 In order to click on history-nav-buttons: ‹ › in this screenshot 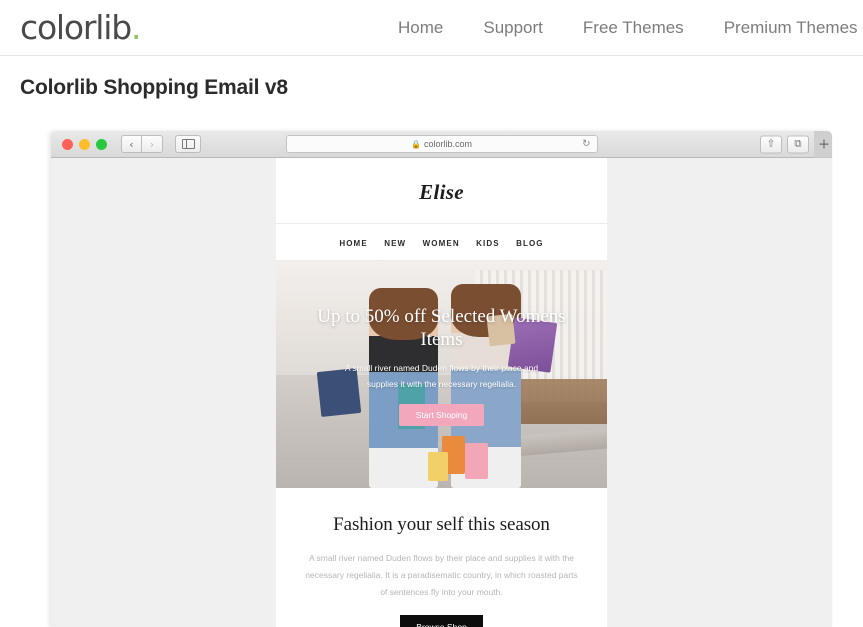, I will do `click(142, 144)`.